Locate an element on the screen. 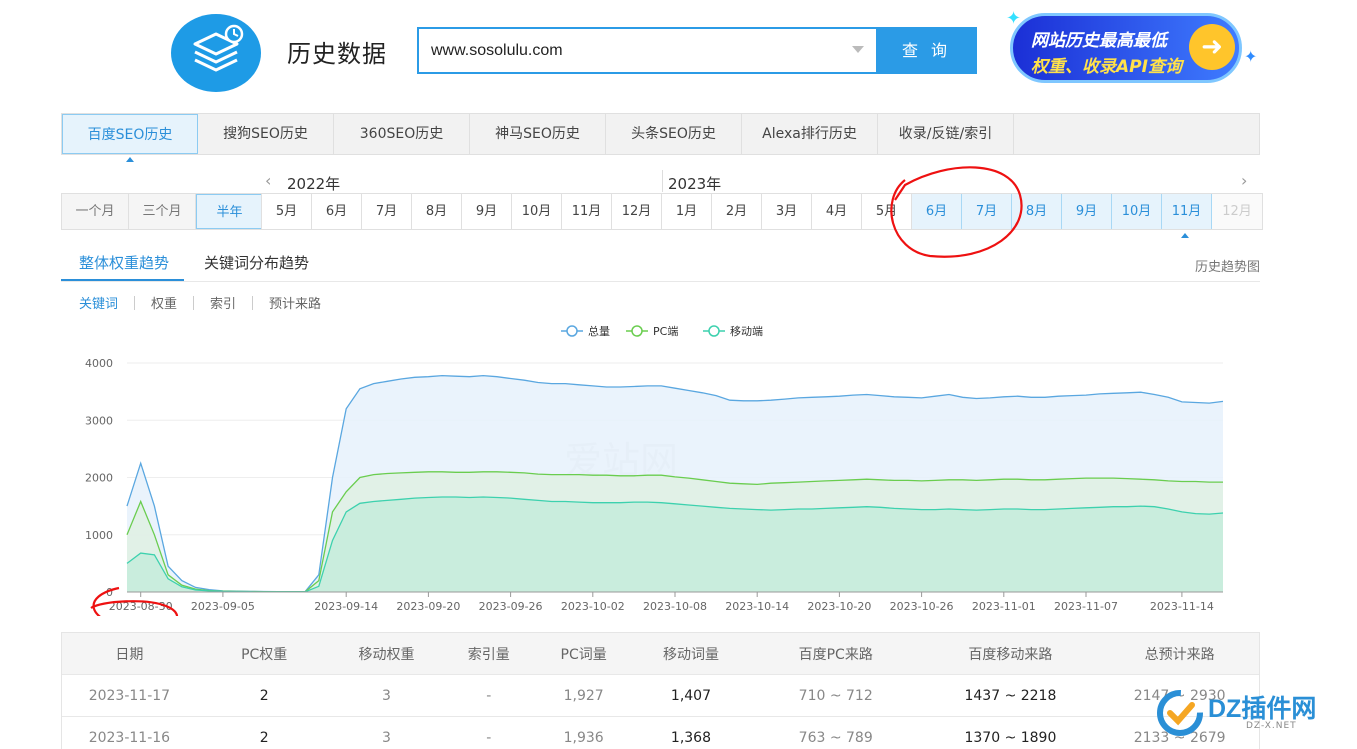 The image size is (1357, 749). table-cell: 1,368 is located at coordinates (690, 737).